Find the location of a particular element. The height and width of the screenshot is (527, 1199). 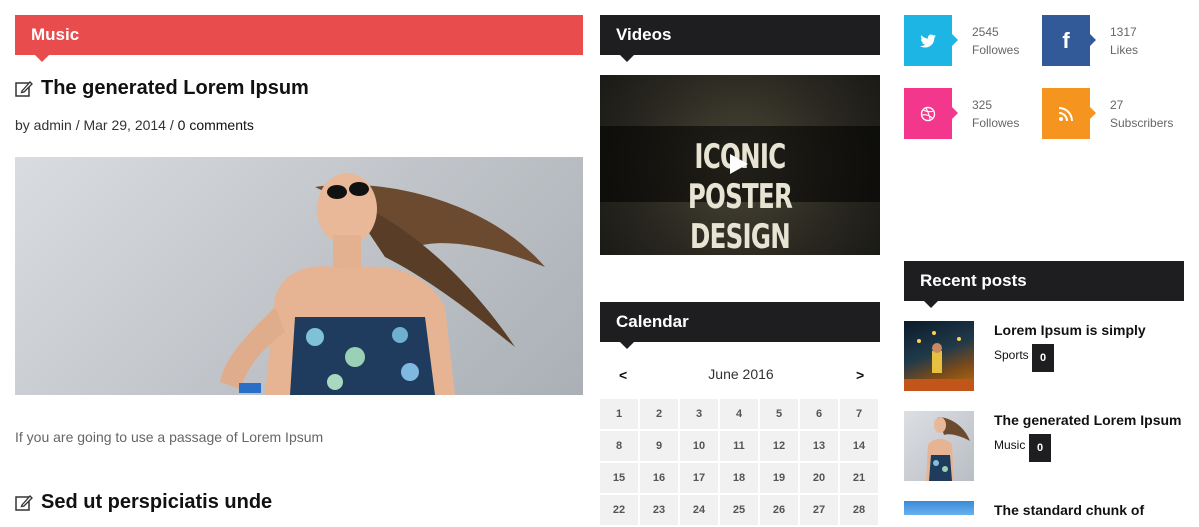

calendar-day: 9 is located at coordinates (659, 446).